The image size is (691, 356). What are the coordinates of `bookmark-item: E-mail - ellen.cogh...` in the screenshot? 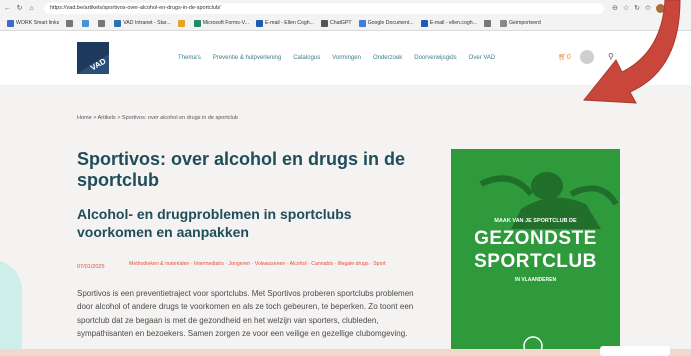 It's located at (449, 23).